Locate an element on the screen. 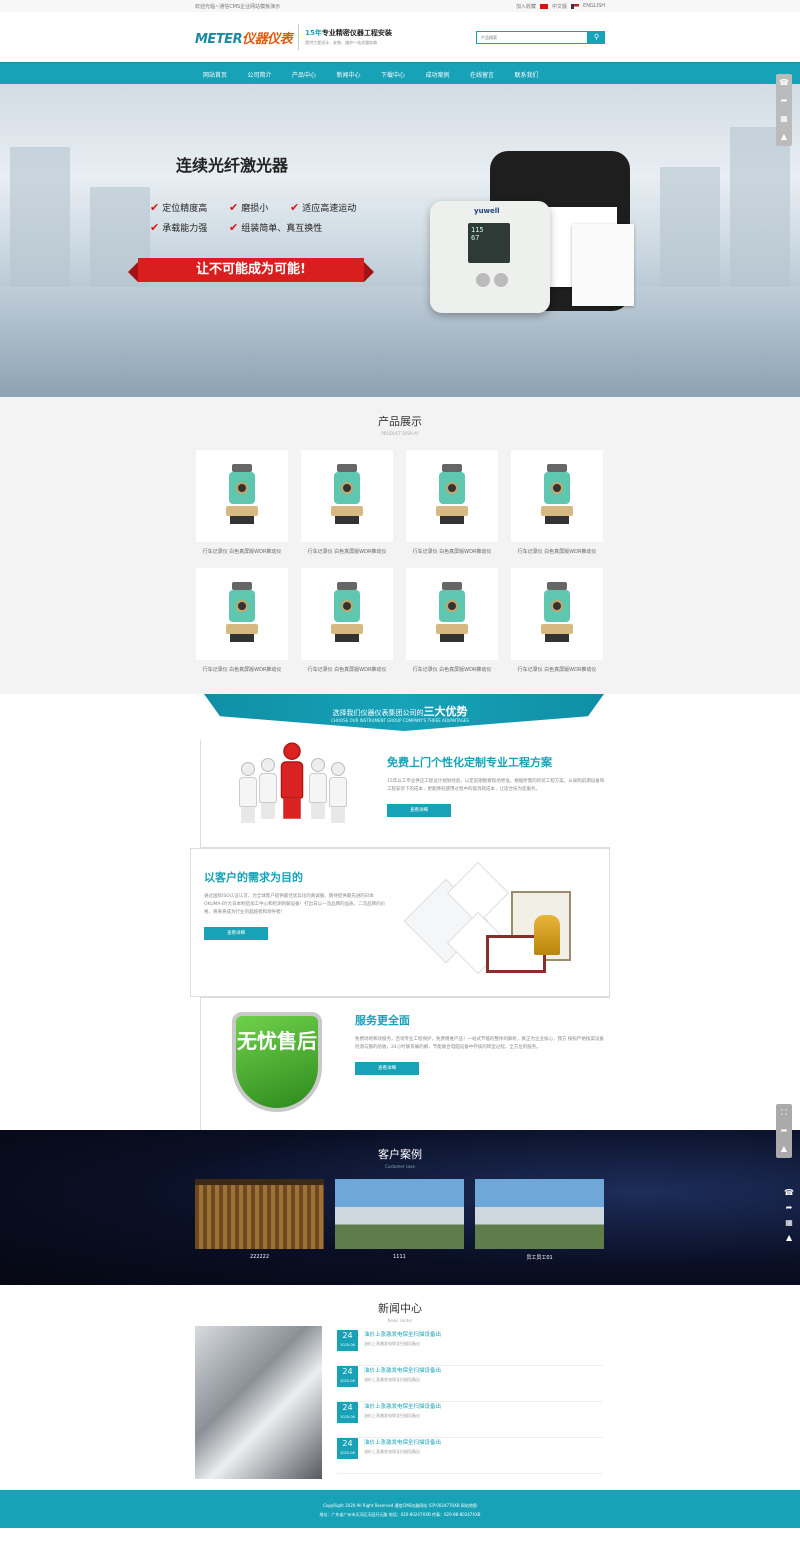 Image resolution: width=800 pixels, height=1551 pixels. advantages-title: 选择我们仪器仪表集团公司的三大优势 is located at coordinates (400, 711).